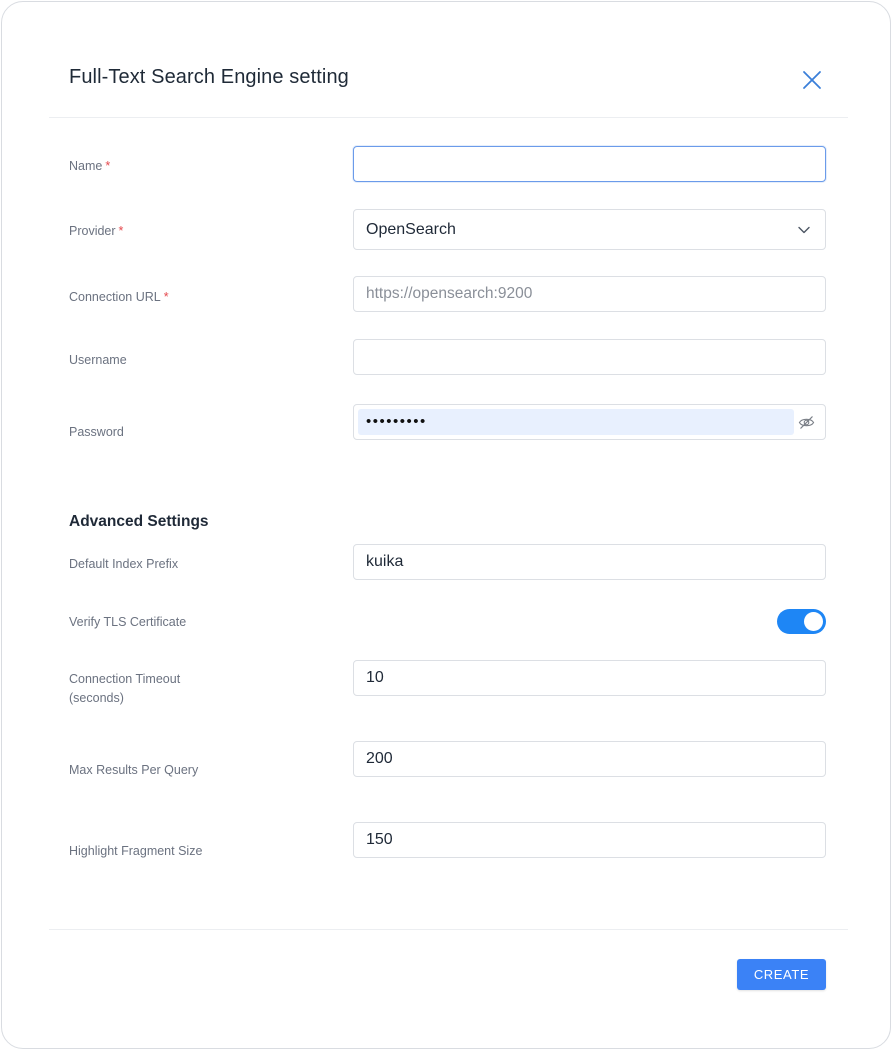  Describe the element at coordinates (124, 564) in the screenshot. I see `default-index-prefix-label: Default Index Prefix` at that location.